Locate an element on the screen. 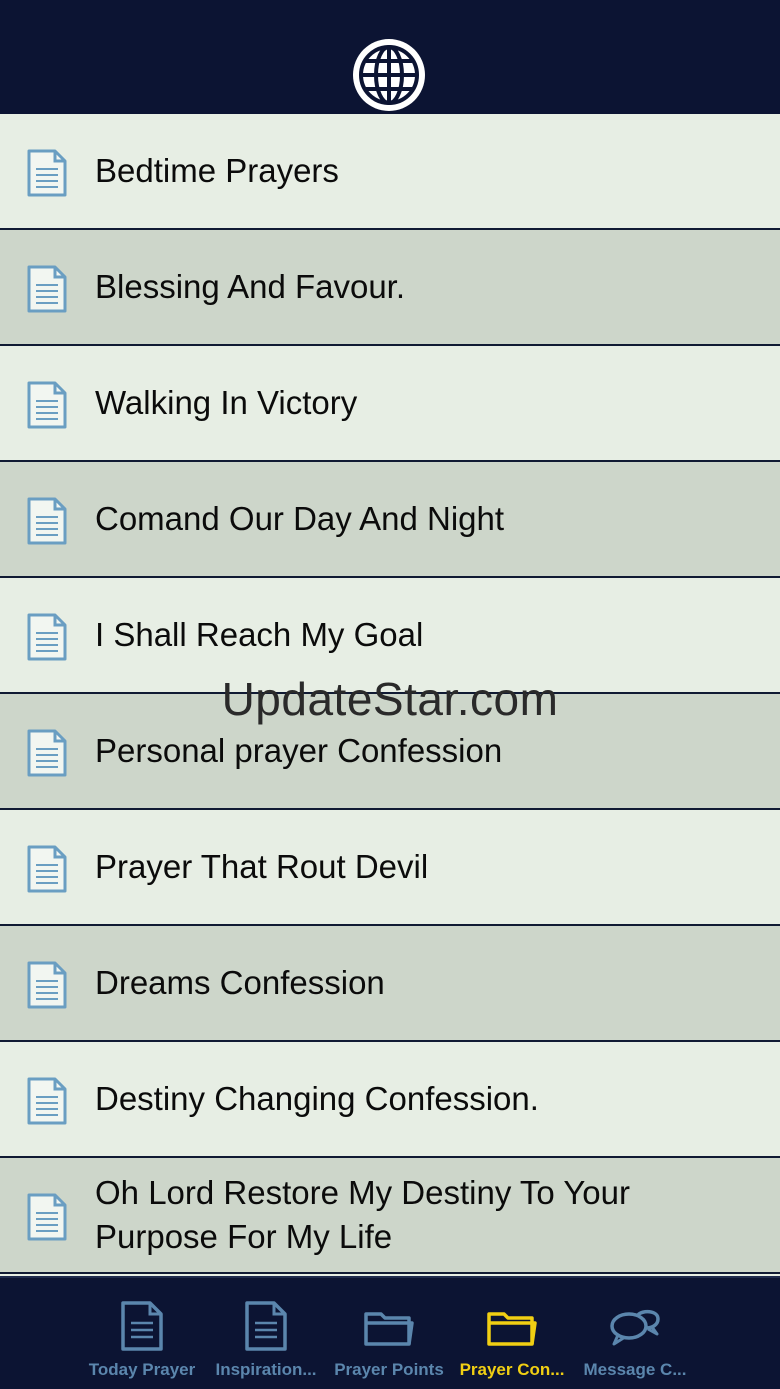 This screenshot has height=1389, width=780. list-item: I Shall Reach My Goal is located at coordinates (390, 636).